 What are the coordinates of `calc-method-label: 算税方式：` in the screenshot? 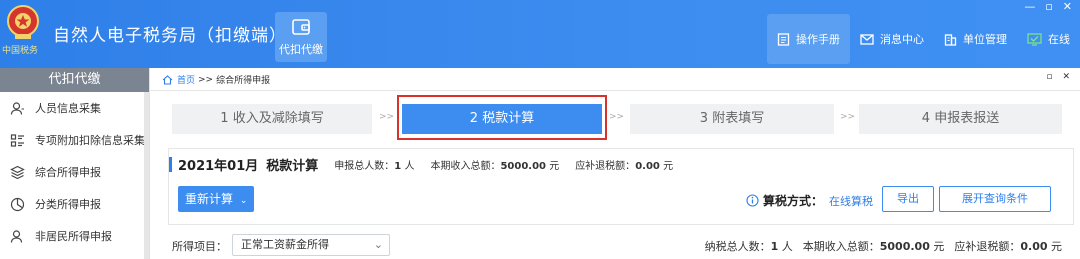 It's located at (793, 201).